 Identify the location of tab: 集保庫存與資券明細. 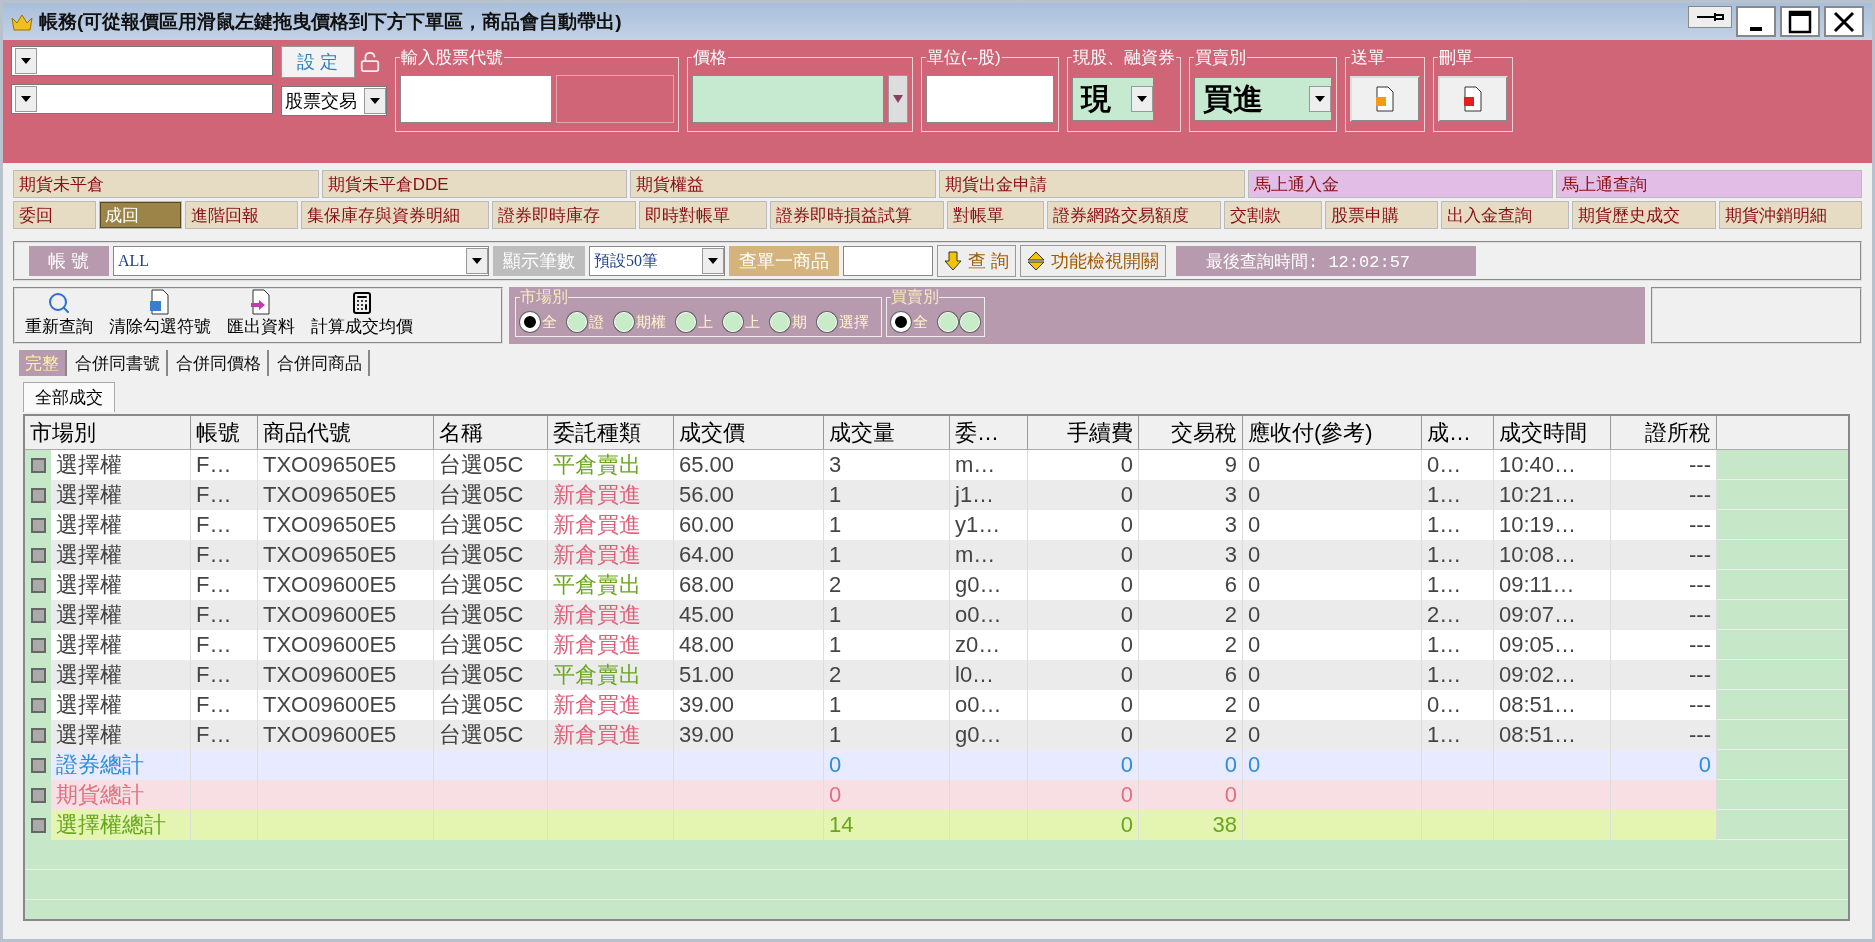
(395, 215).